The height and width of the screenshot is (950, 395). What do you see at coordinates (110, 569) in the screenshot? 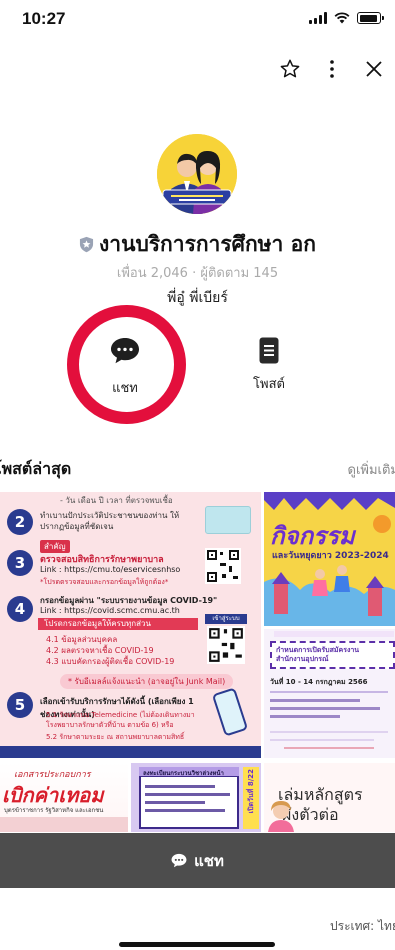
I see `tile-a-step3-link: Link : https://cmu.to/eservicesnhso` at bounding box center [110, 569].